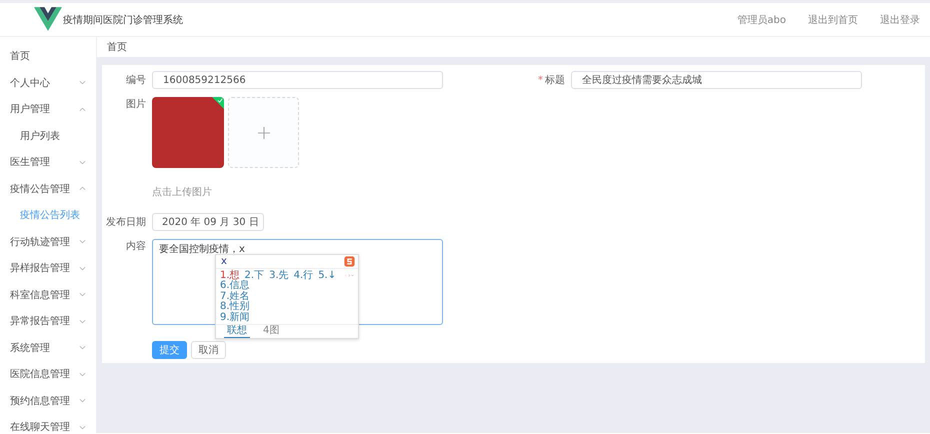 Image resolution: width=930 pixels, height=434 pixels. What do you see at coordinates (48, 374) in the screenshot?
I see `sidebar-item: 医院信息管理` at bounding box center [48, 374].